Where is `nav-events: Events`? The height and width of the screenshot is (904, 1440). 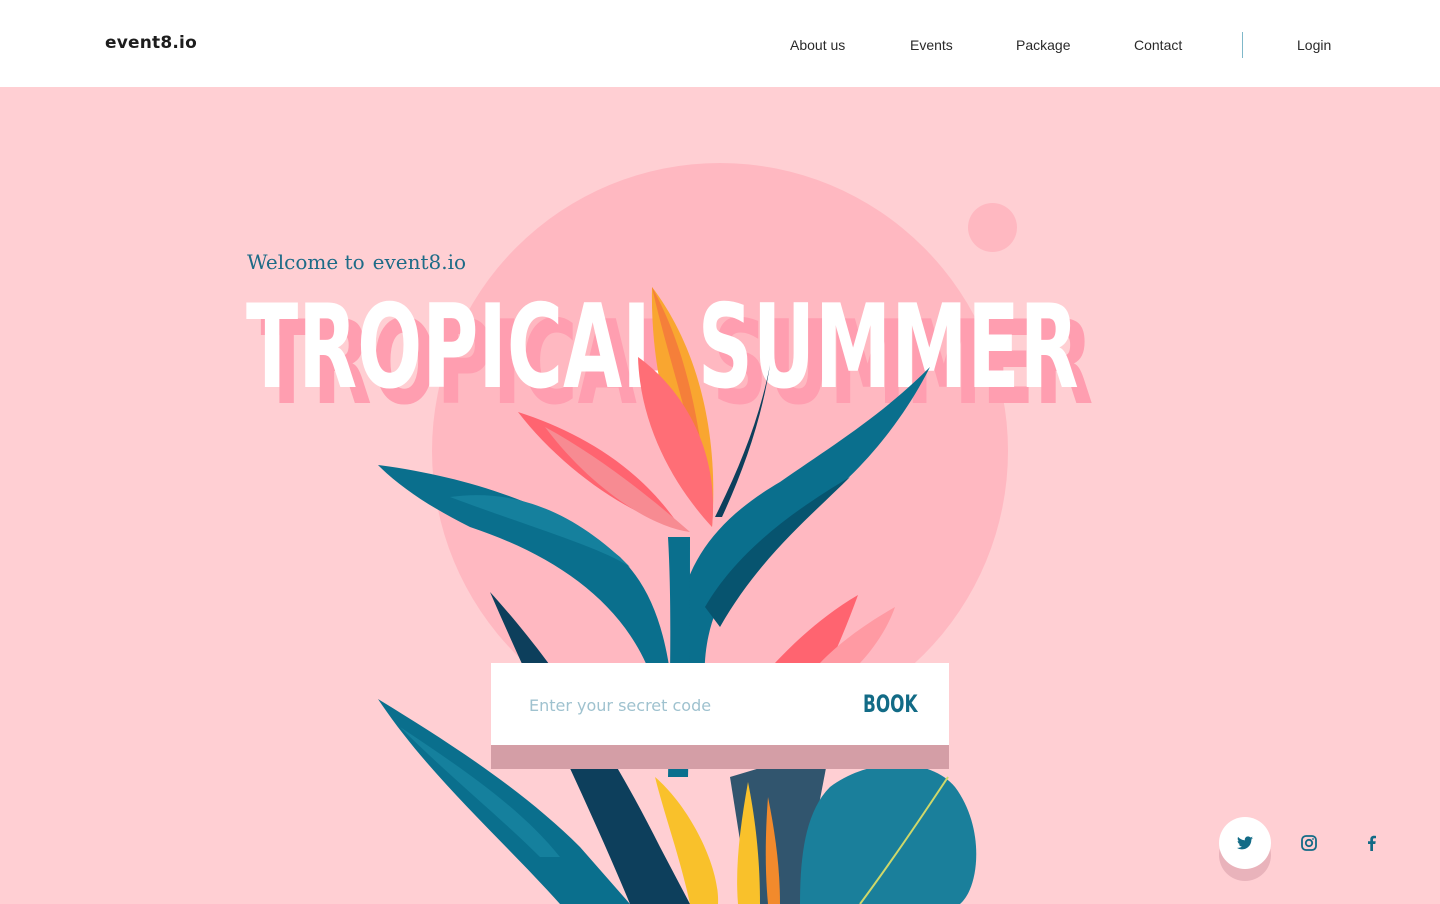
nav-events: Events is located at coordinates (931, 45).